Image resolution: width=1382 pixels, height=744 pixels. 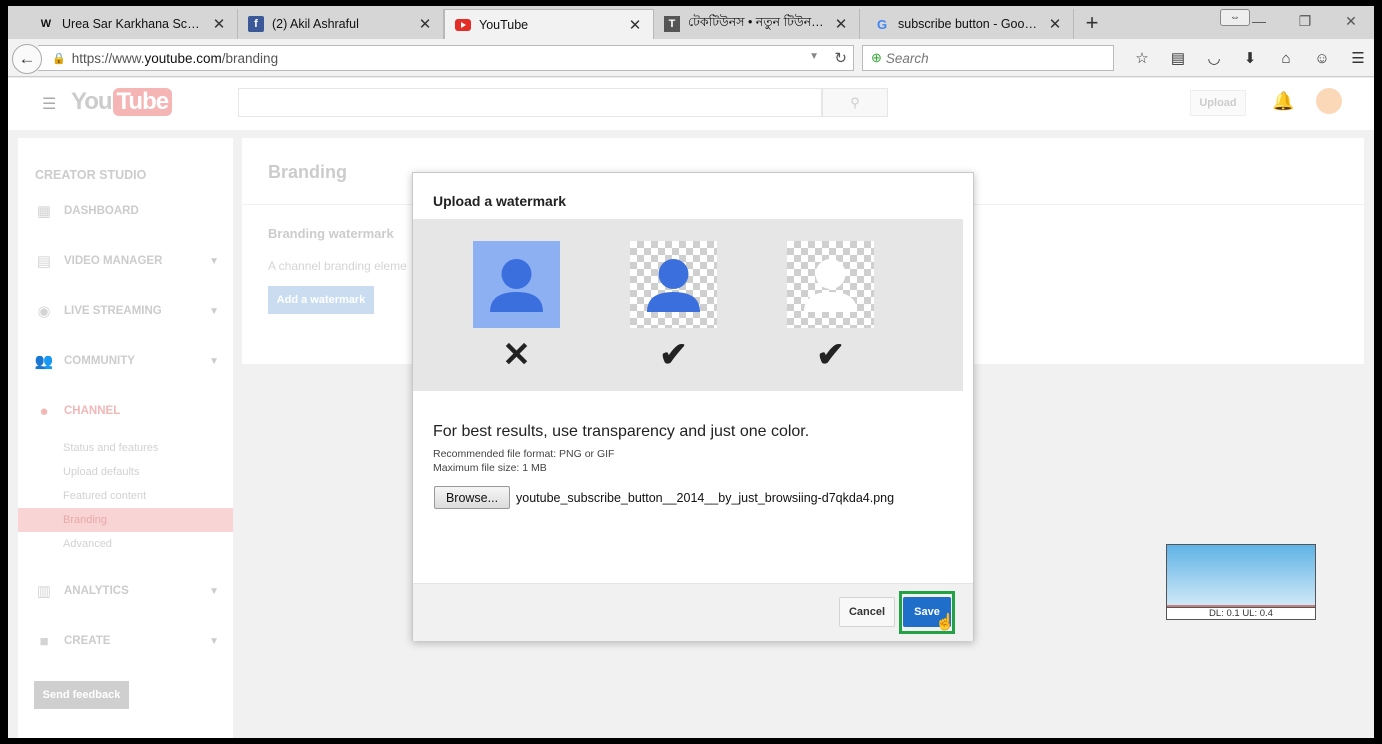 I want to click on new-tab-button: +, so click(x=1092, y=24).